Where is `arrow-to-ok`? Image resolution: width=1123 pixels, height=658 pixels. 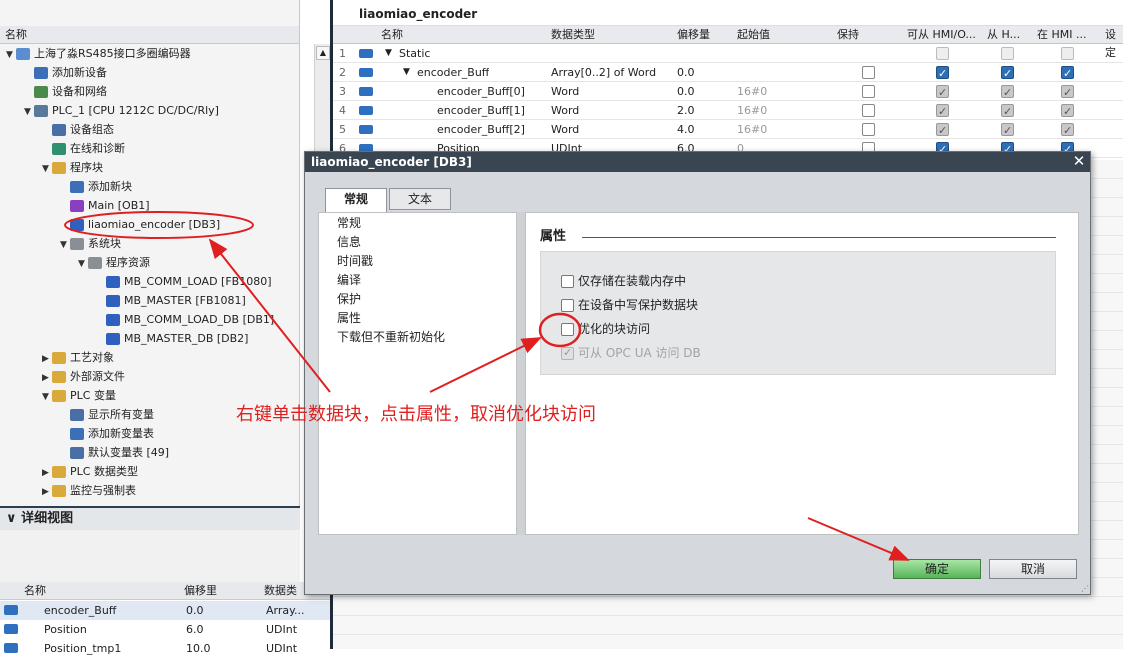 arrow-to-ok is located at coordinates (858, 539).